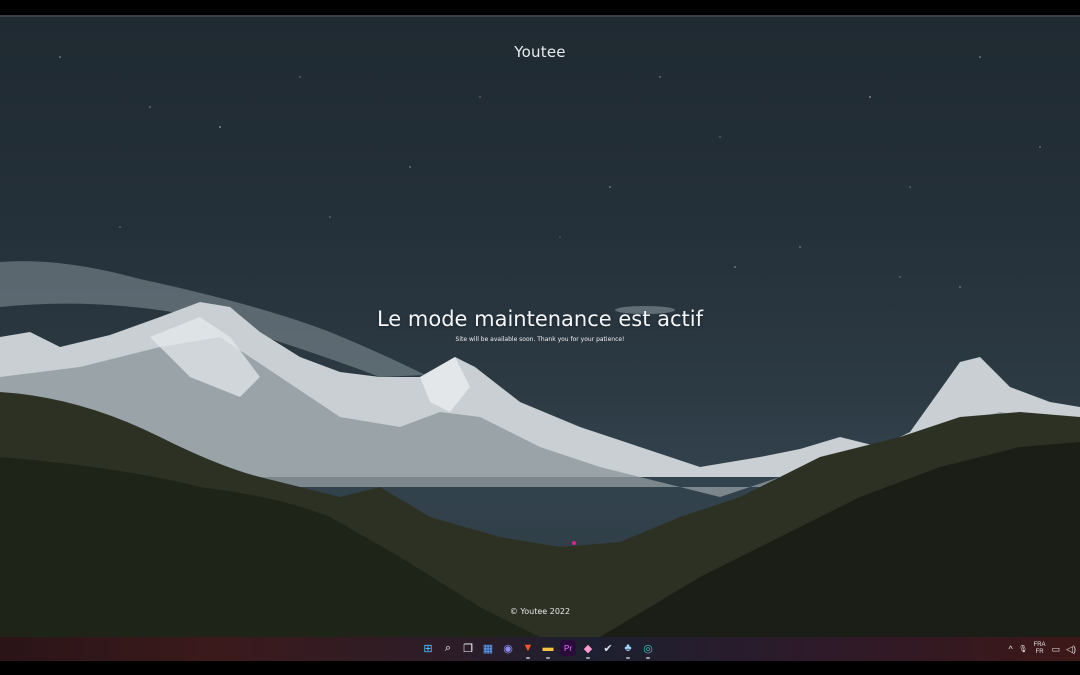 The height and width of the screenshot is (675, 1080). What do you see at coordinates (448, 648) in the screenshot?
I see `search-icon: ⌕` at bounding box center [448, 648].